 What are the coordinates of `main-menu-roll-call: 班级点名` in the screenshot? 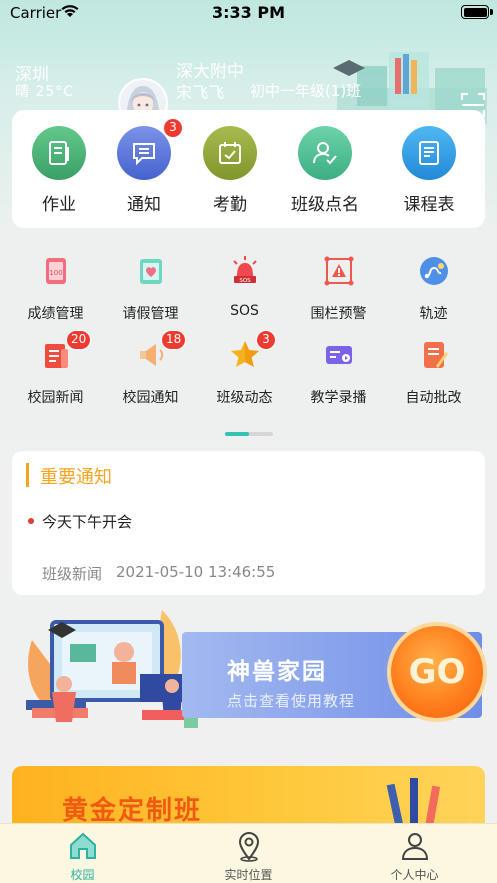 It's located at (325, 170).